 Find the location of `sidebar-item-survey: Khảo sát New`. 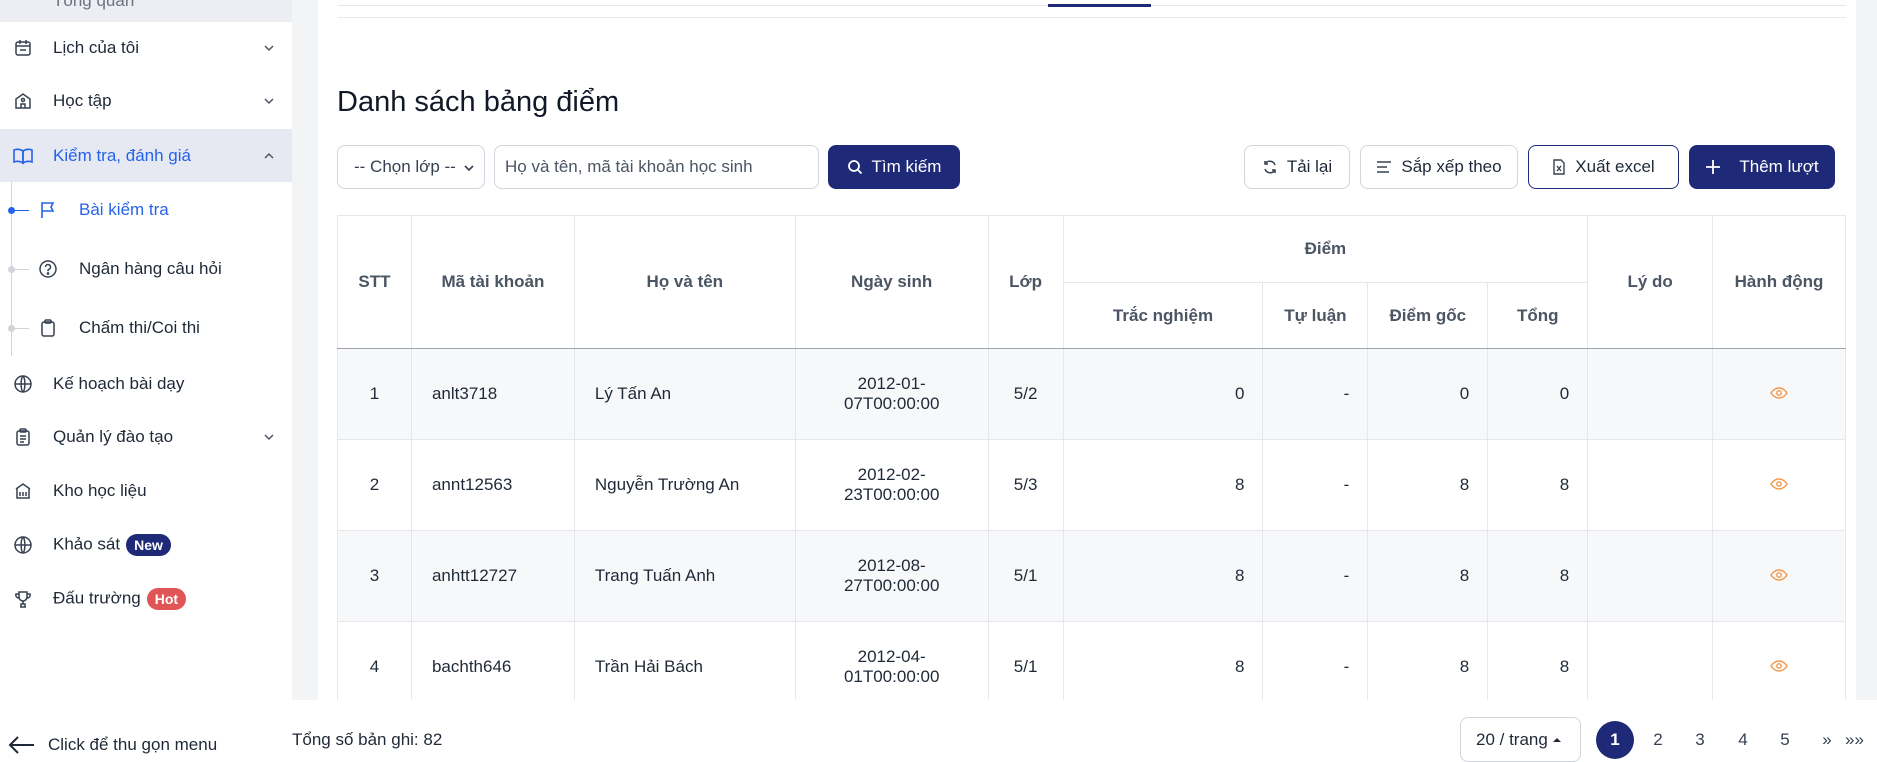

sidebar-item-survey: Khảo sát New is located at coordinates (146, 545).